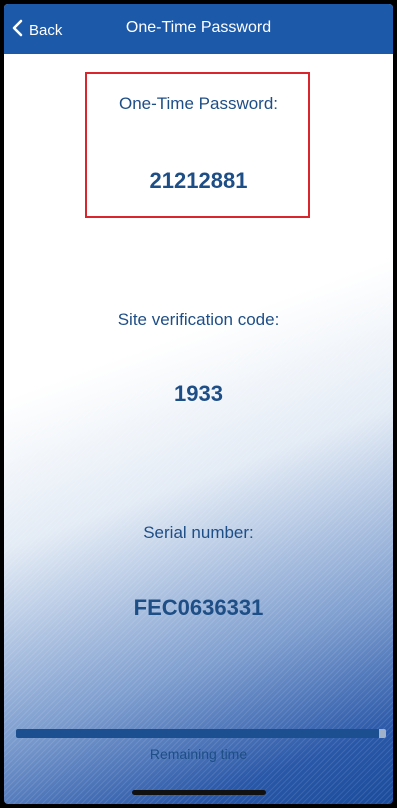  I want to click on serial-number-value: FEC0636331, so click(198, 607).